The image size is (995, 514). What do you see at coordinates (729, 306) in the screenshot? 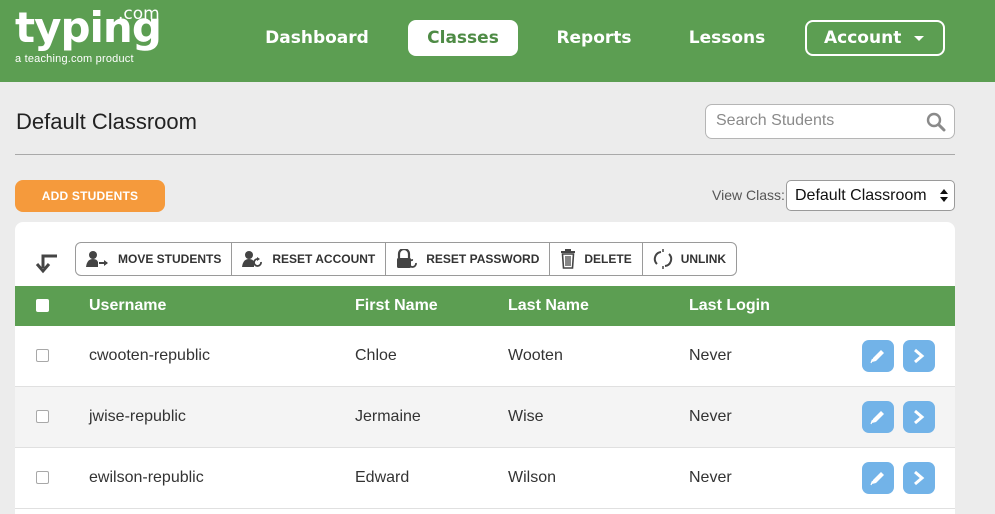
I see `column-header-last-login: Last Login` at bounding box center [729, 306].